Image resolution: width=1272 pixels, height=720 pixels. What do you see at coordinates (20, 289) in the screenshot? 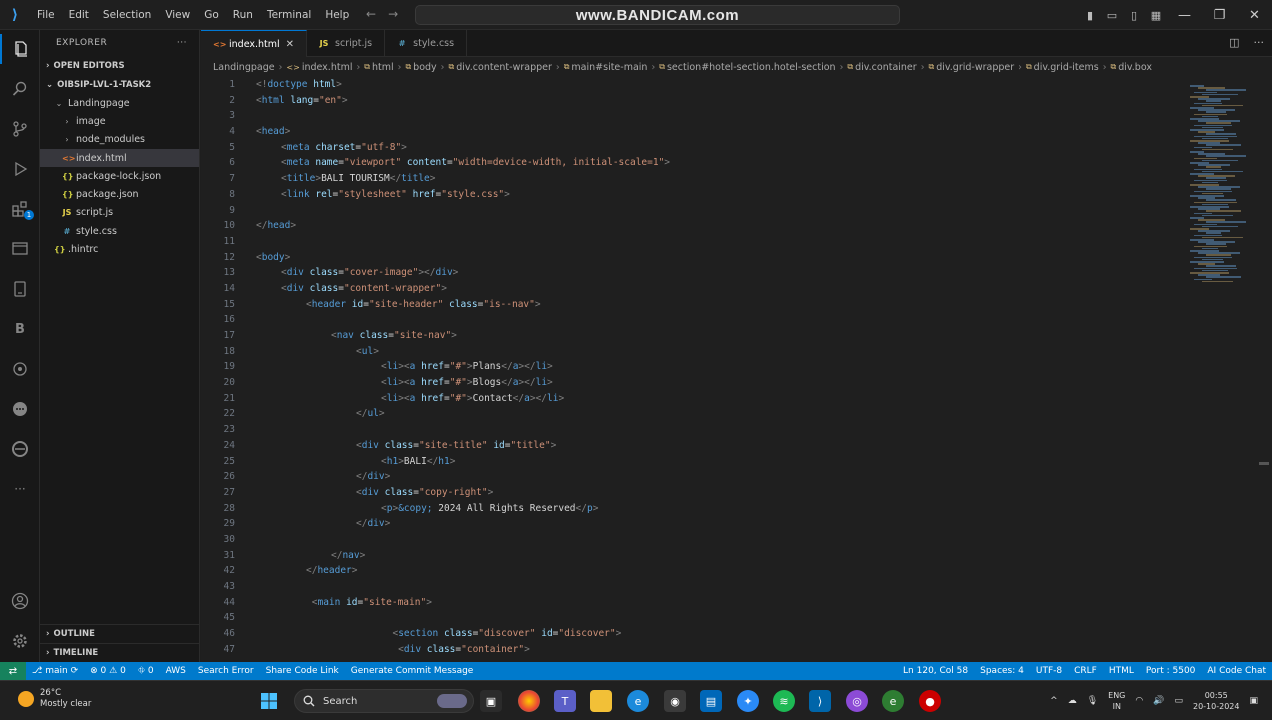
I see `device-icon` at bounding box center [20, 289].